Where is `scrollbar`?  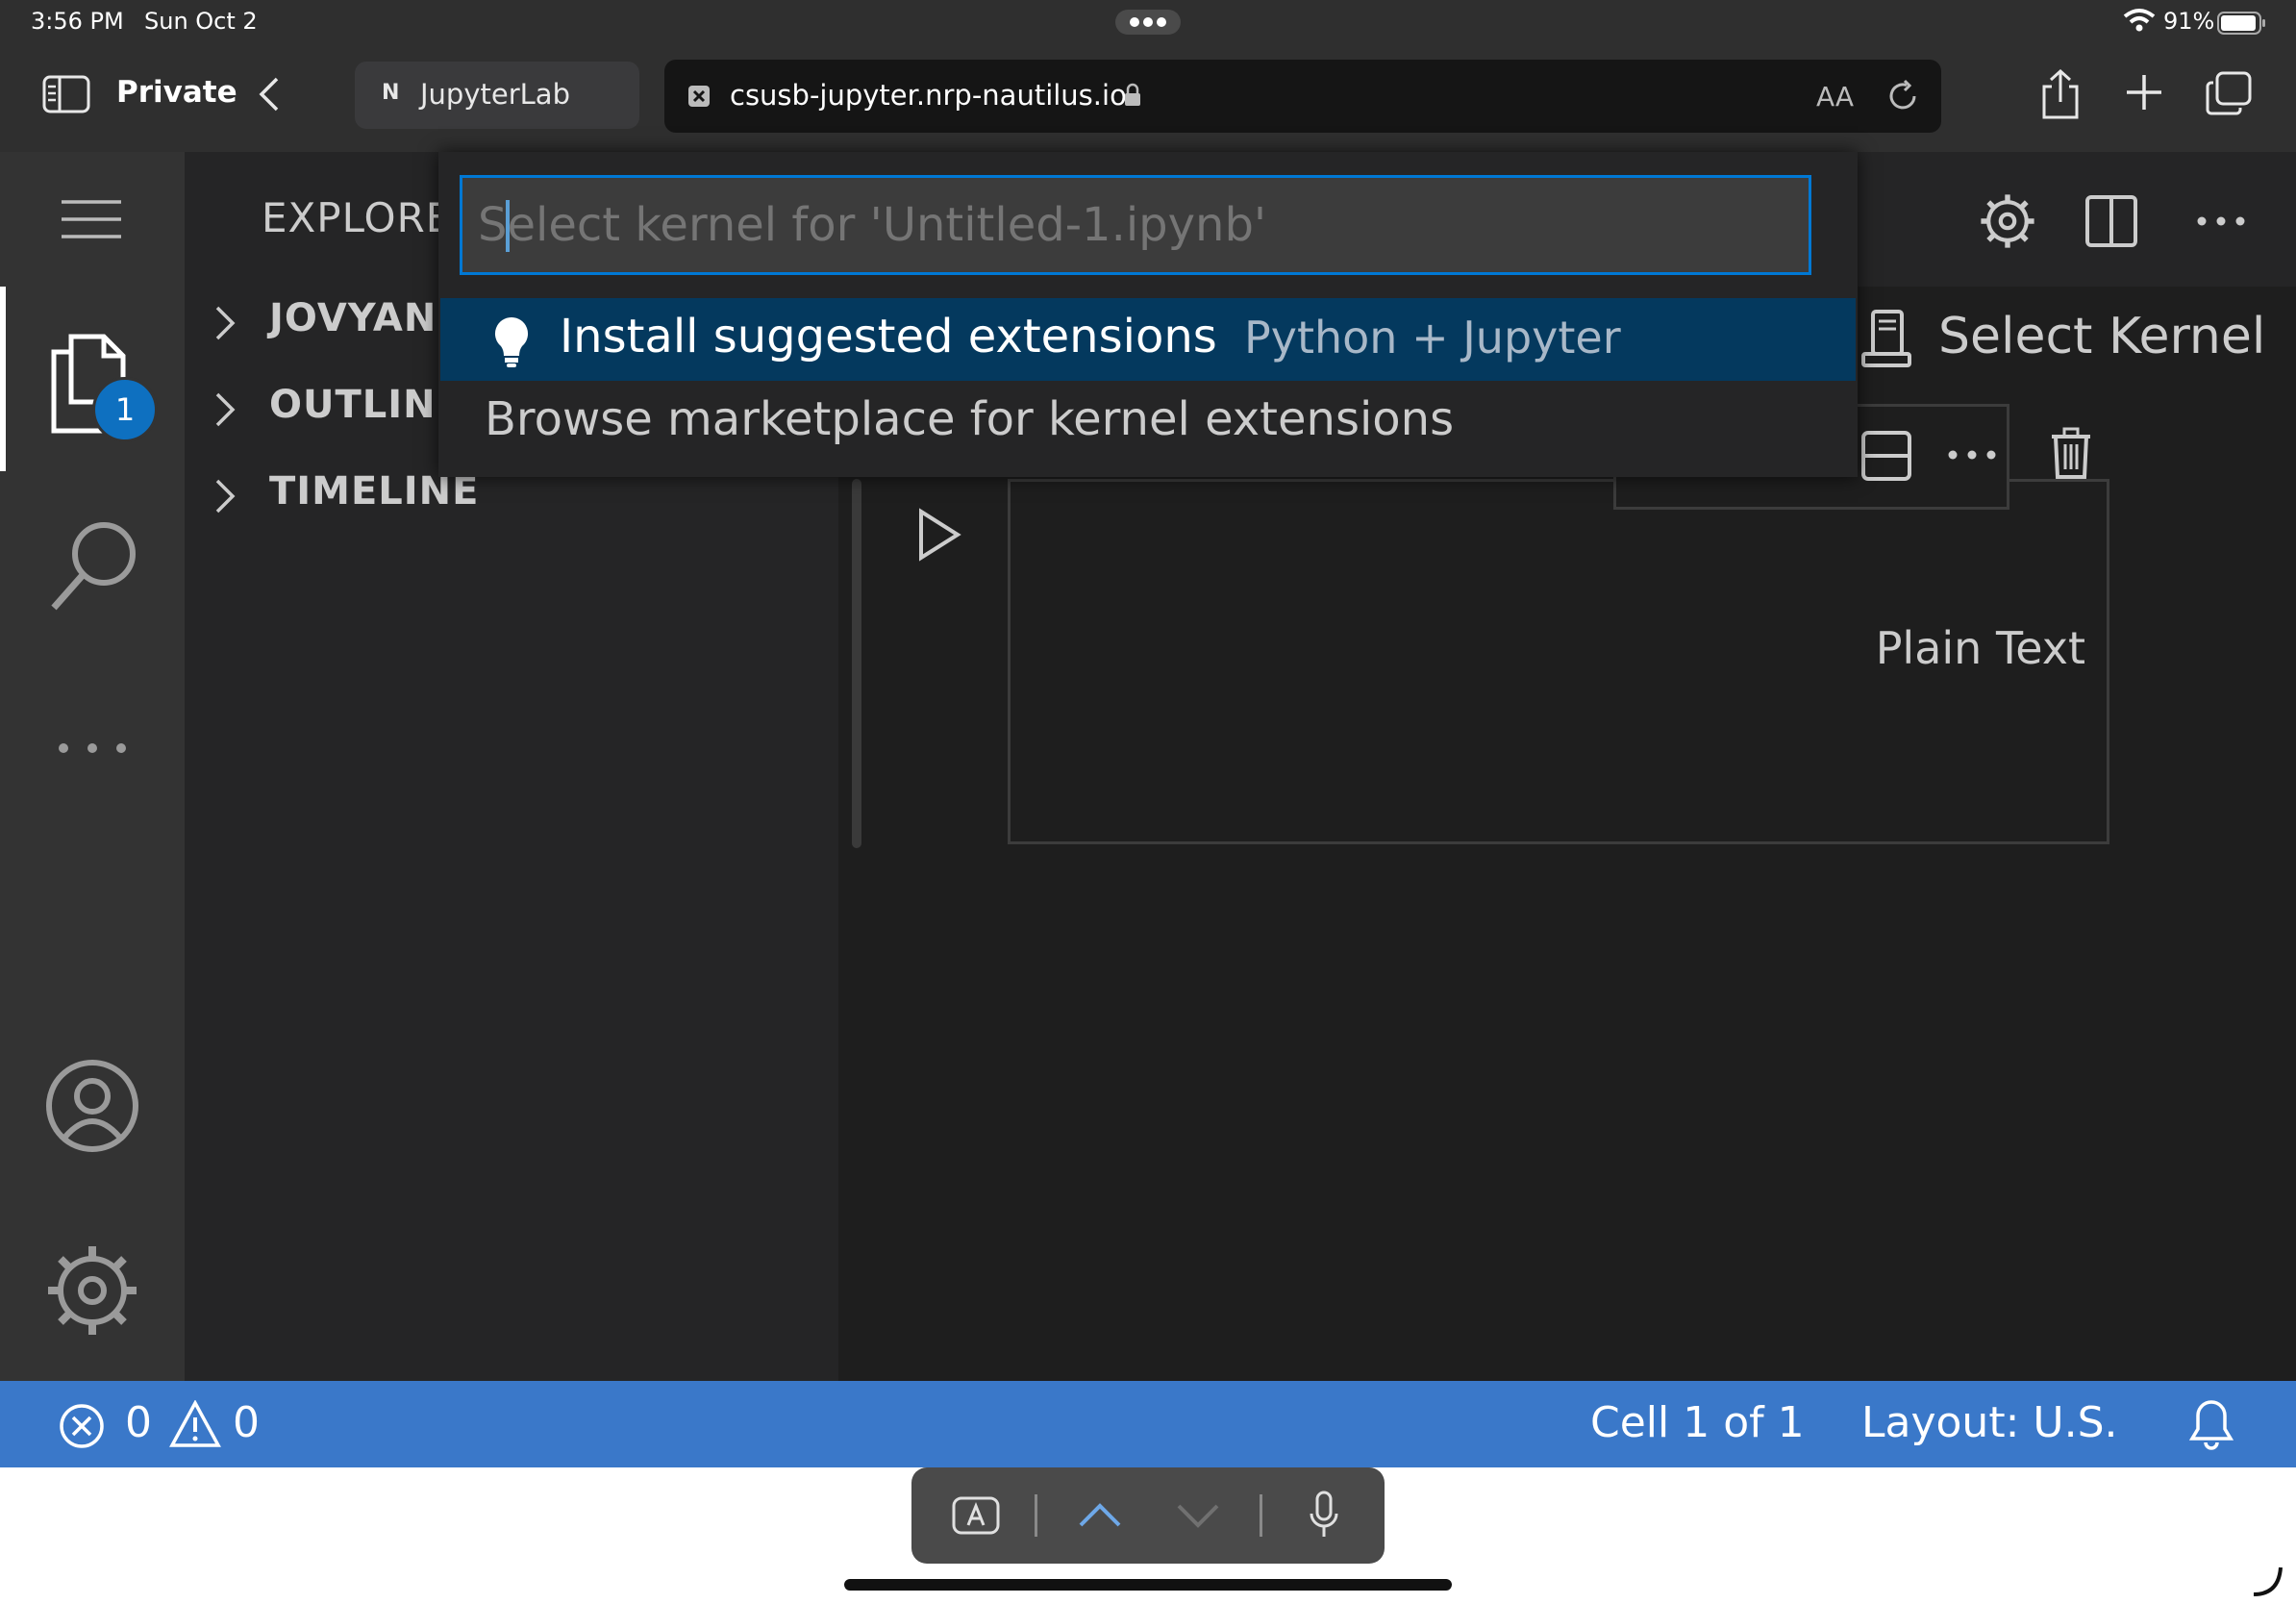 scrollbar is located at coordinates (856, 663).